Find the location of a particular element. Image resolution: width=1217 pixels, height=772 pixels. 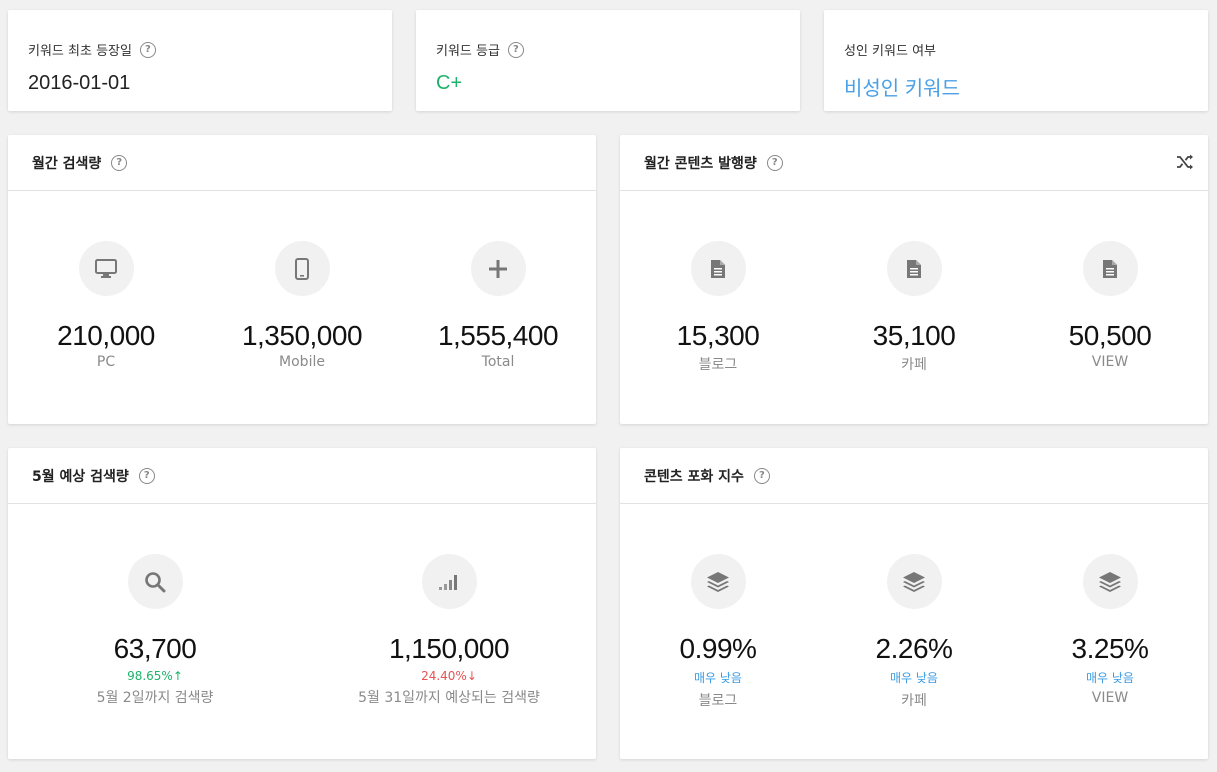

stat-label: Total is located at coordinates (498, 362).